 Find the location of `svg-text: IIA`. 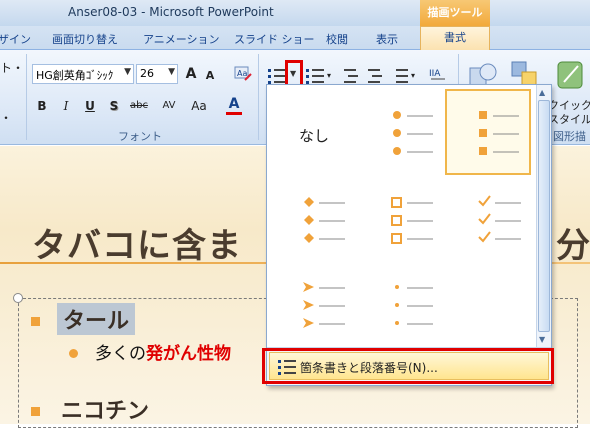

svg-text: IIA is located at coordinates (435, 74).